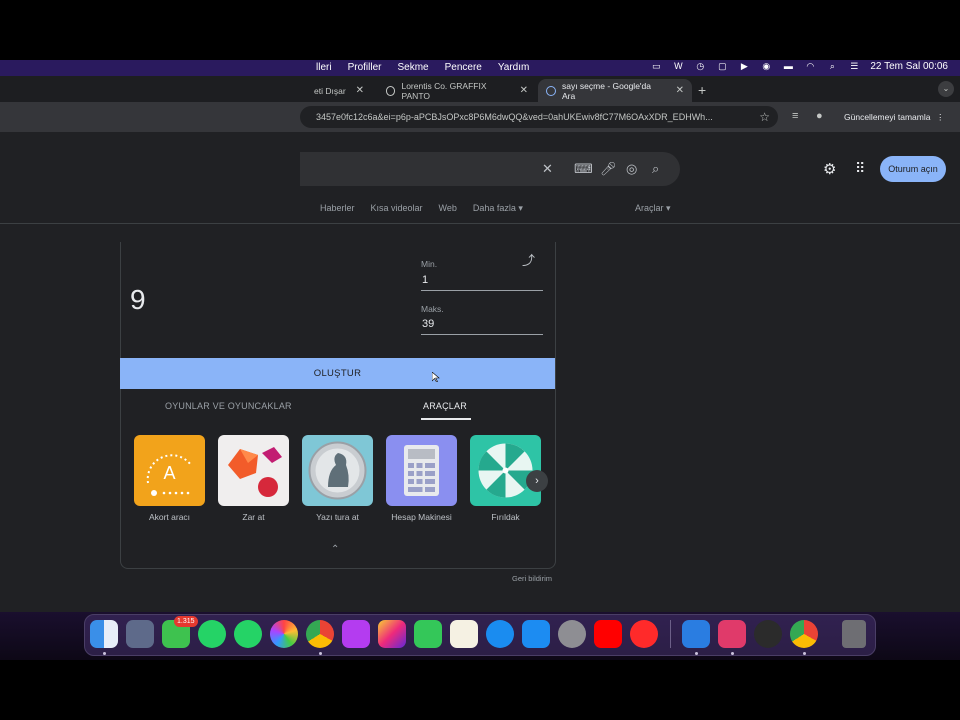 This screenshot has width=960, height=720. Describe the element at coordinates (744, 66) in the screenshot. I see `play-icon: ▶` at that location.